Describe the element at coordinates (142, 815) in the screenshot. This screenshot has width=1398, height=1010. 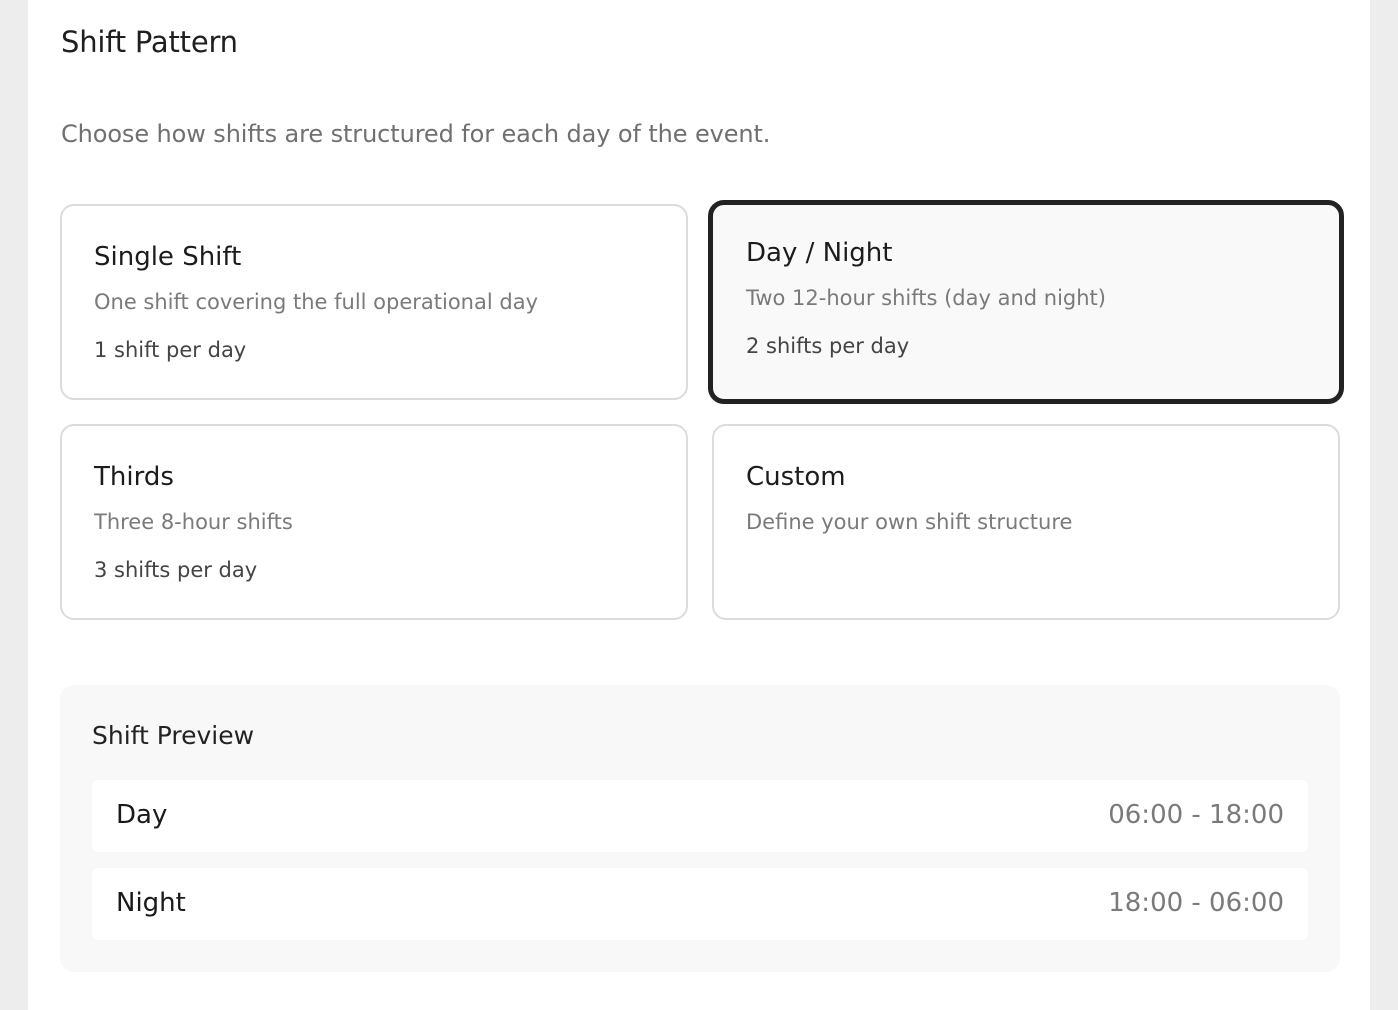
I see `shift-name: Day` at that location.